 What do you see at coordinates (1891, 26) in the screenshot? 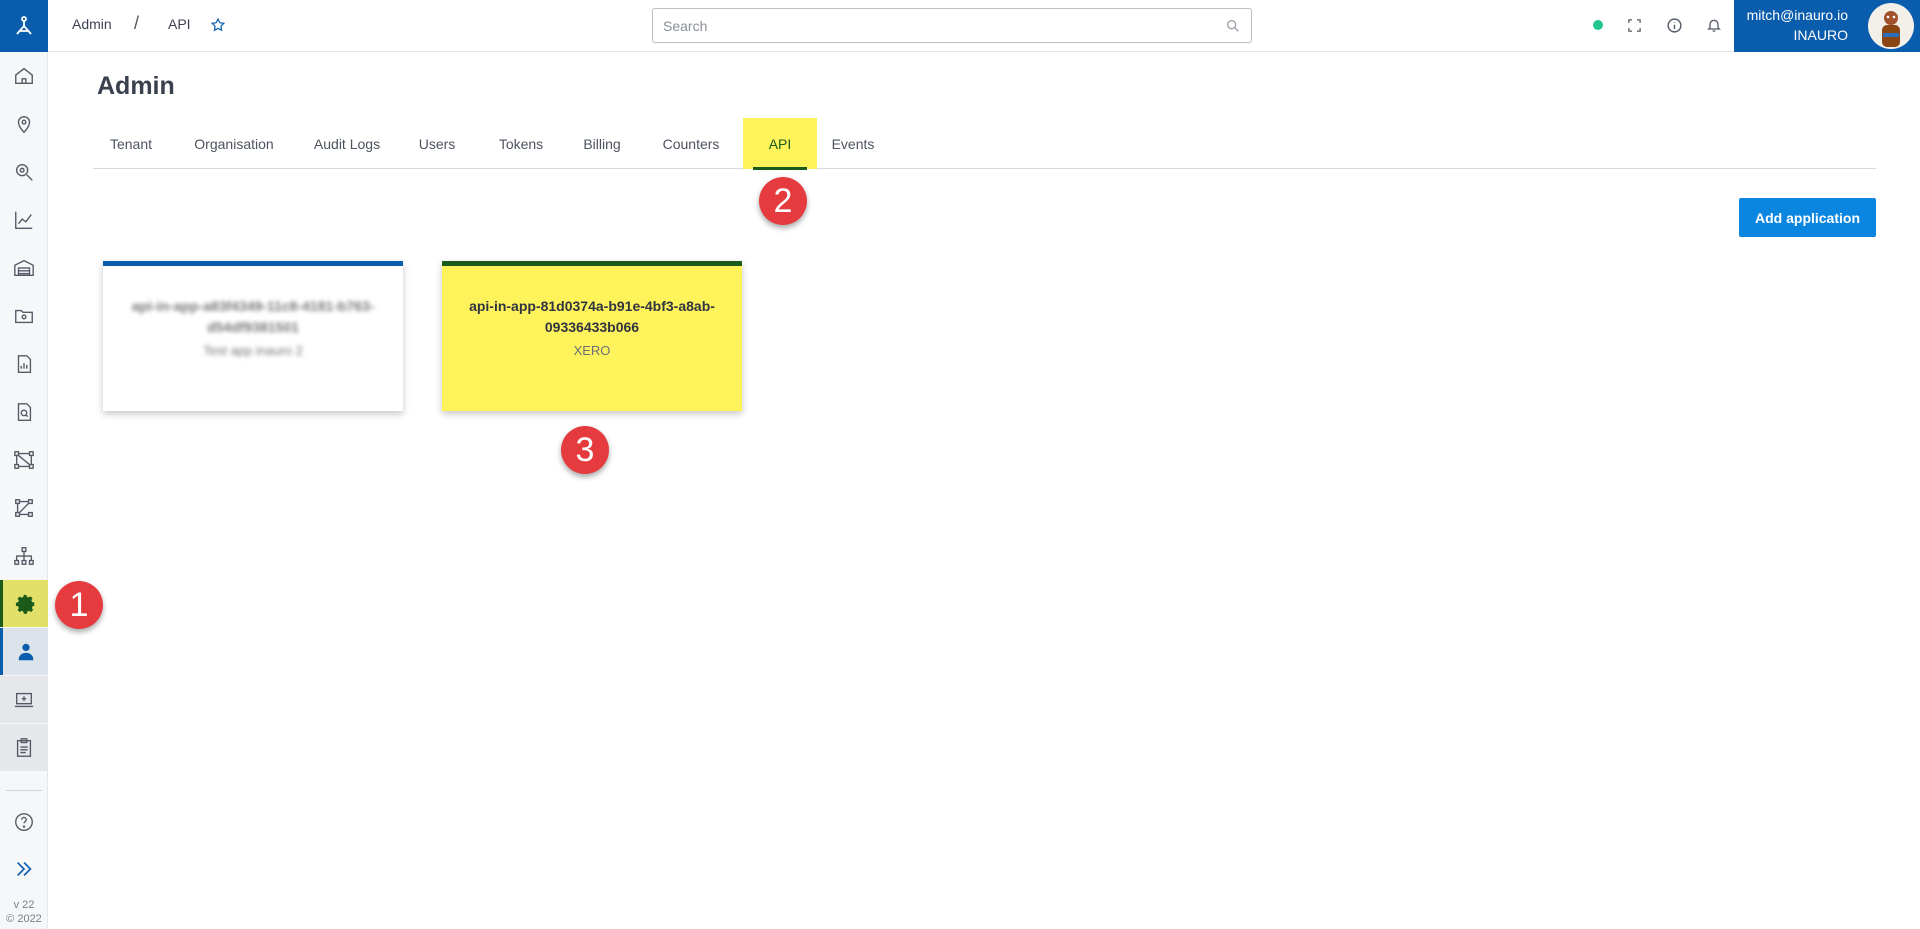
I see `avatar` at bounding box center [1891, 26].